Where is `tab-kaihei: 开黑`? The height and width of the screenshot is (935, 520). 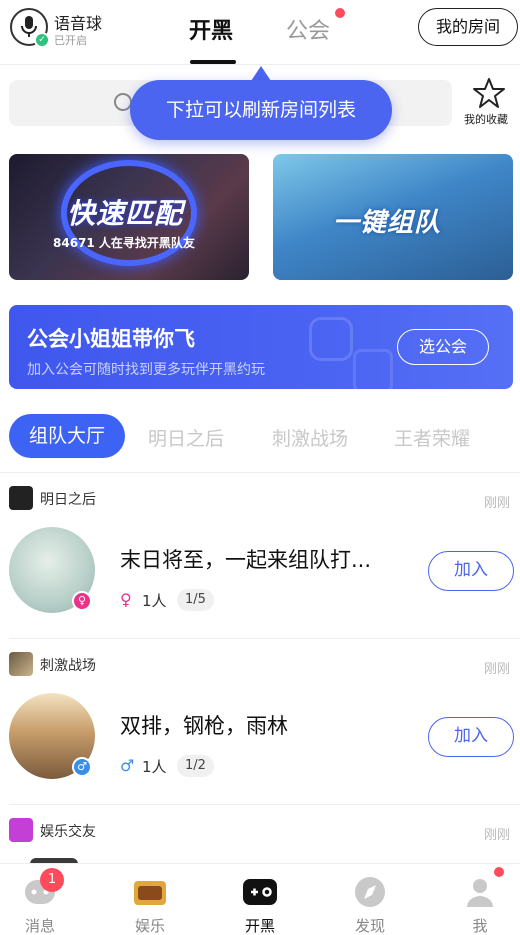 tab-kaihei: 开黑 is located at coordinates (211, 29).